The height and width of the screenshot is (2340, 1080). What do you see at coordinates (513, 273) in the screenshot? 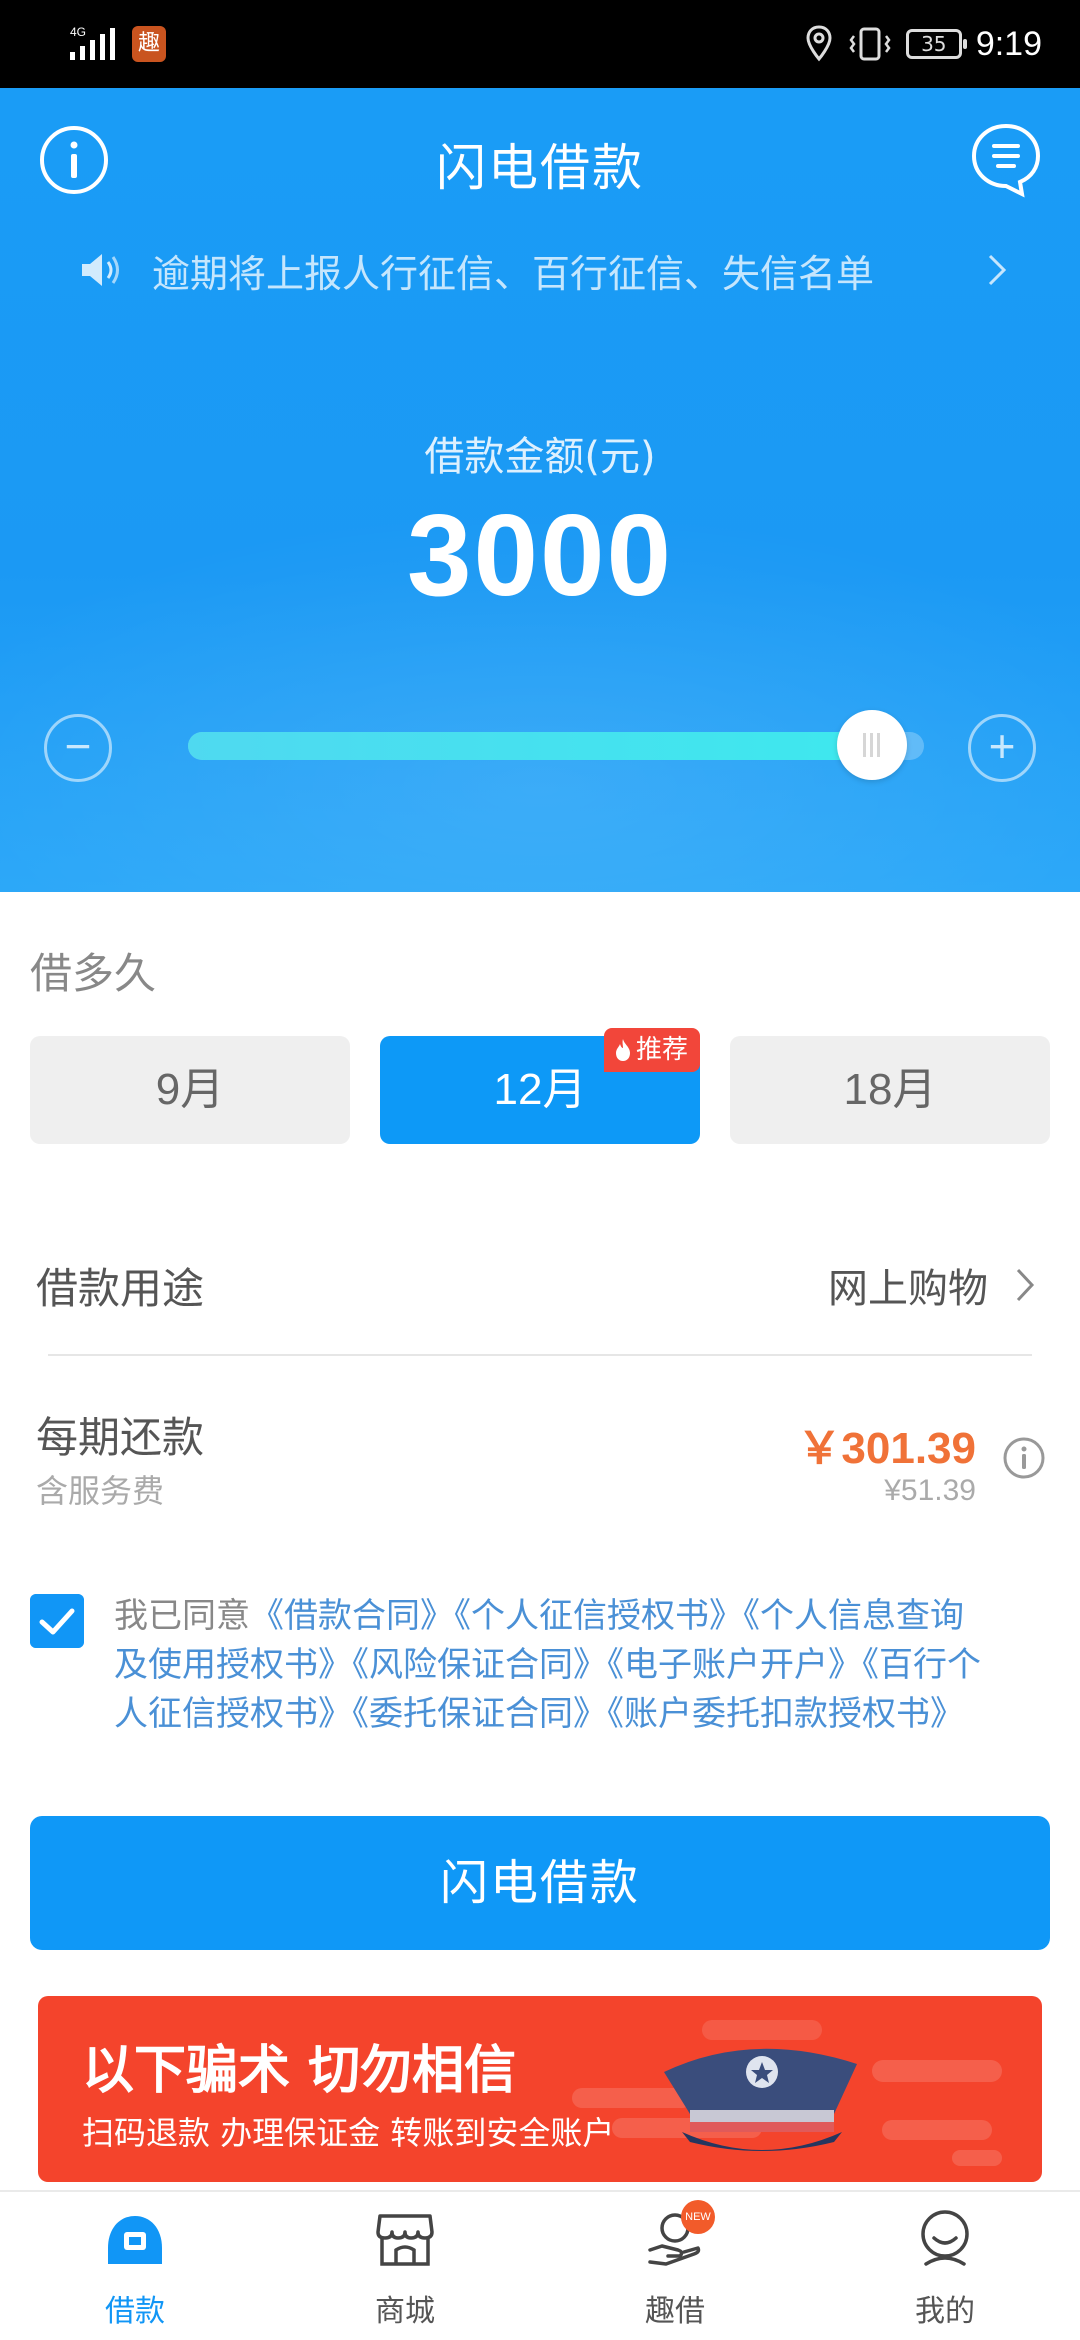
I see `notice-text: 逾期将上报人行征信、百行征信、失信名单` at bounding box center [513, 273].